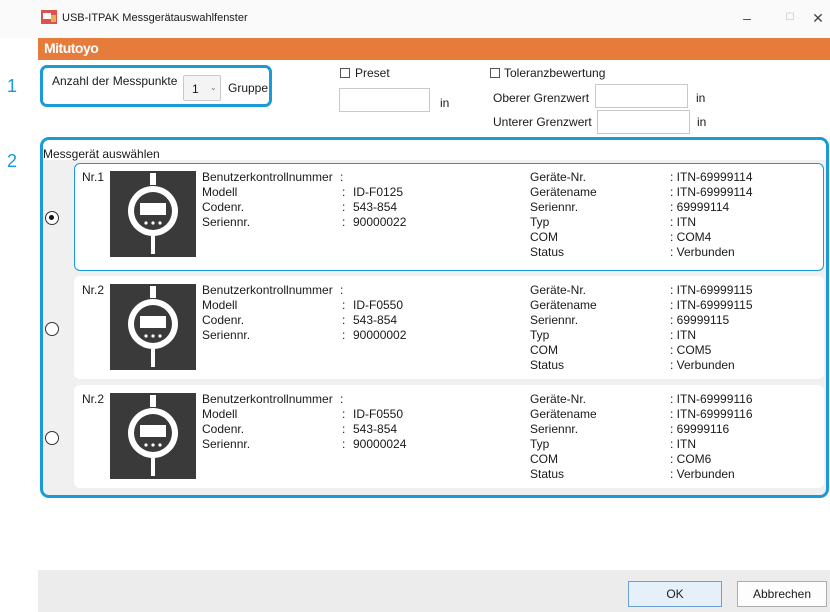 This screenshot has width=830, height=612. What do you see at coordinates (445, 103) in the screenshot?
I see `preset-unit: in` at bounding box center [445, 103].